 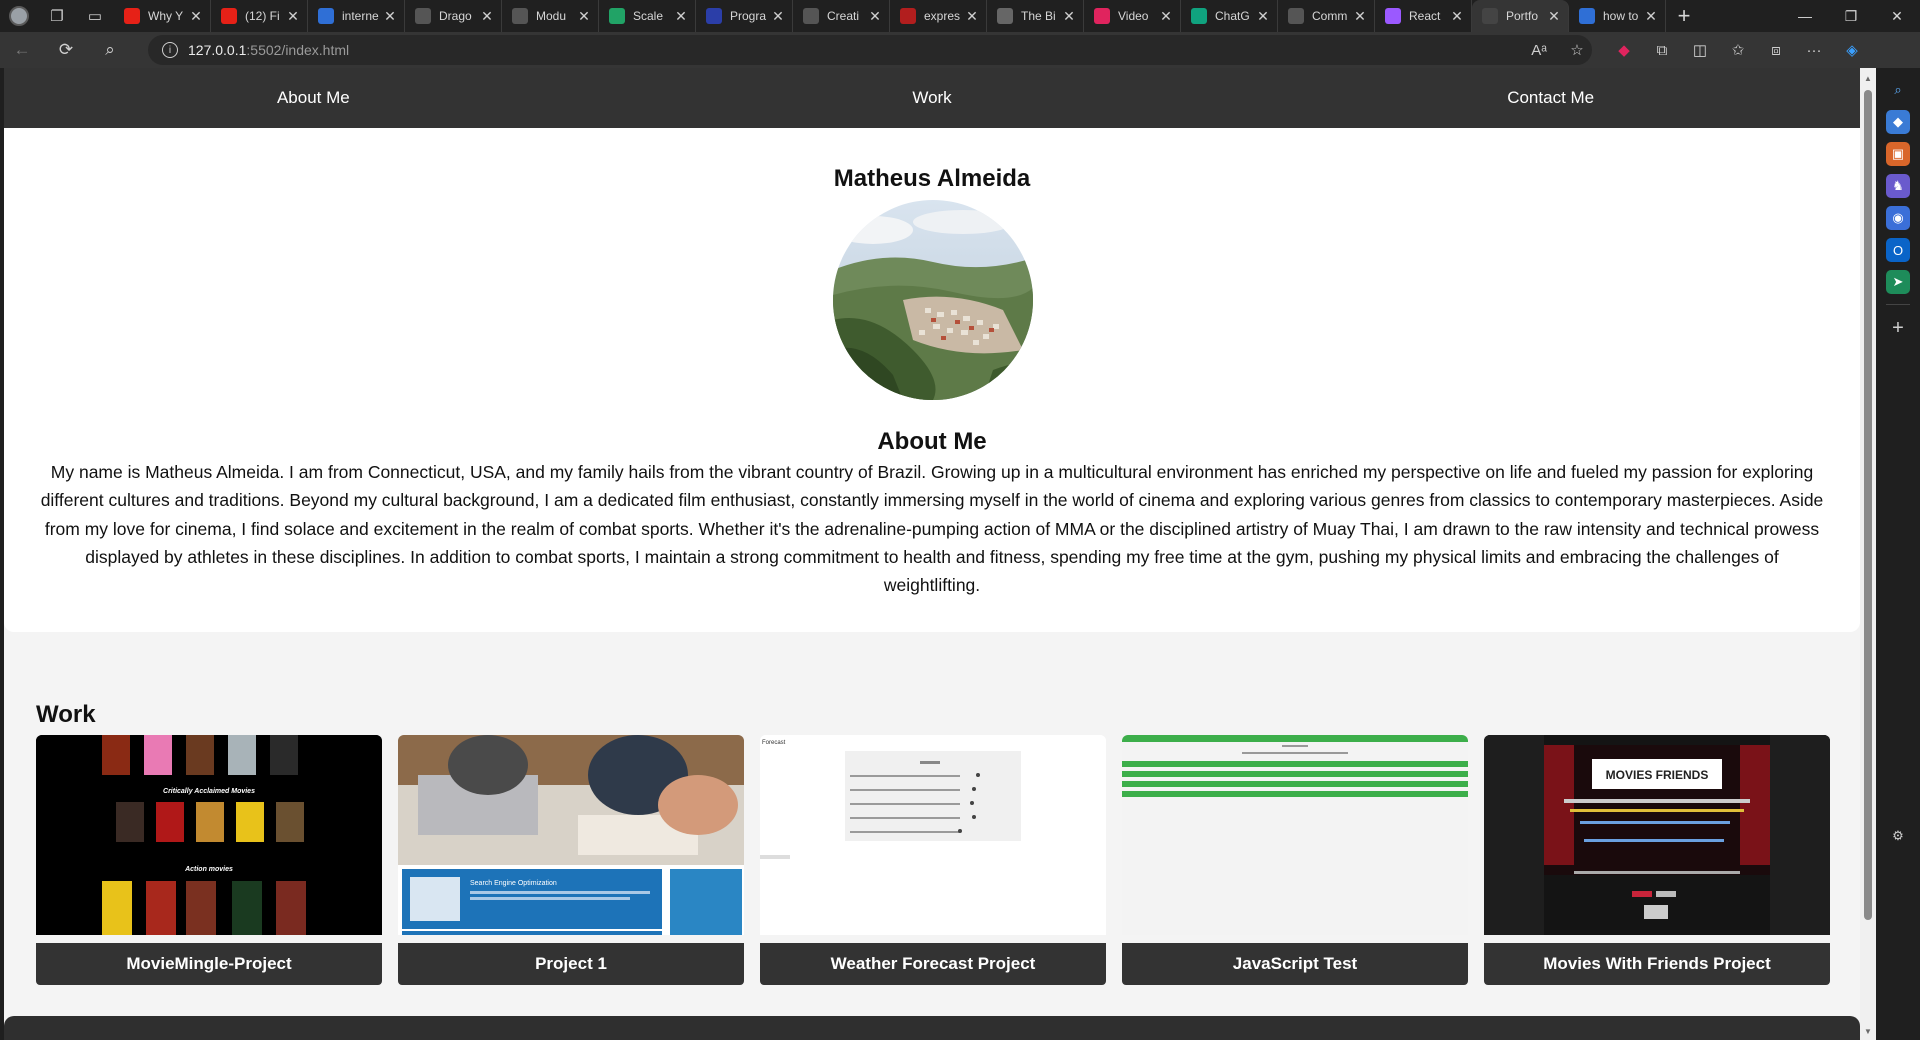 I want to click on profile-name: Matheus Almeida, so click(x=932, y=178).